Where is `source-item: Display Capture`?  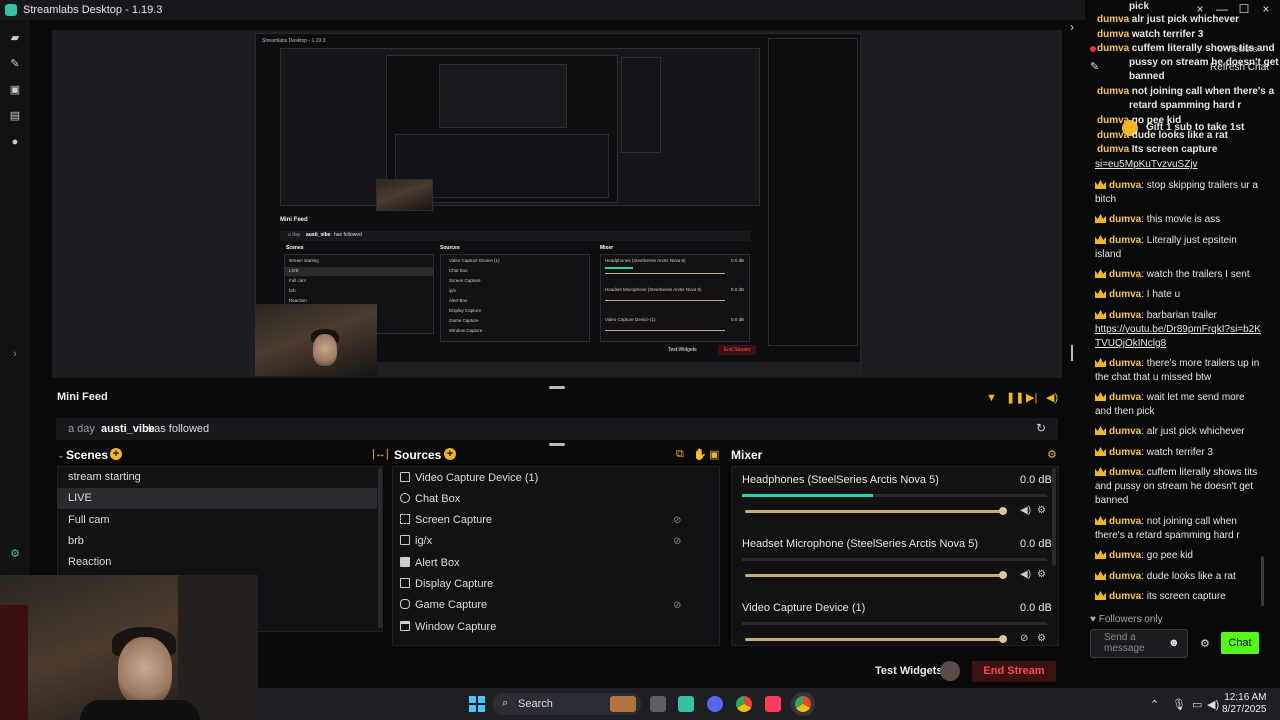 source-item: Display Capture is located at coordinates (446, 584).